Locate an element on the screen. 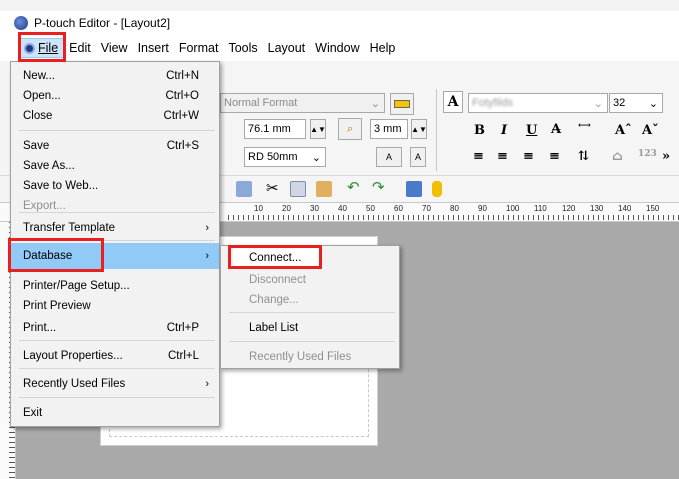 This screenshot has width=679, height=479. file-menu-item-layout-properties: Layout Properties... Ctrl+L is located at coordinates (115, 356).